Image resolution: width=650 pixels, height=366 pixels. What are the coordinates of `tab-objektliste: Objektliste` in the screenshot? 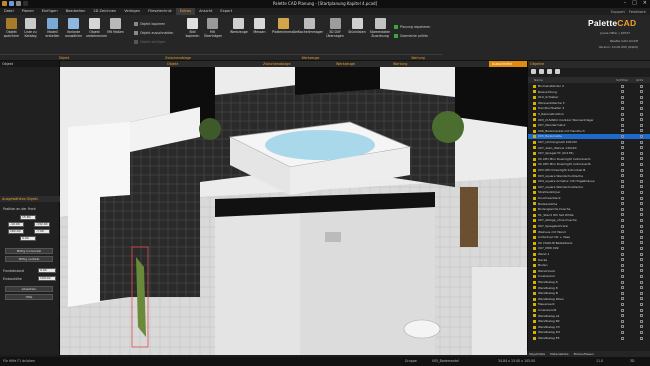 It's located at (537, 354).